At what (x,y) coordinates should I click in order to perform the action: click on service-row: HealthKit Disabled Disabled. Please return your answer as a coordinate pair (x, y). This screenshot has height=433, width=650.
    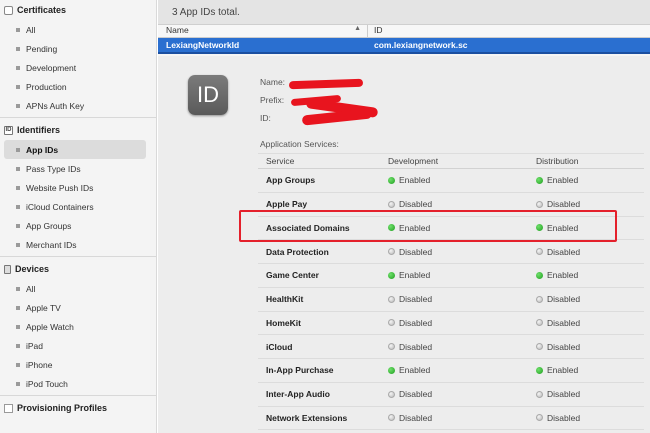
    Looking at the image, I should click on (451, 300).